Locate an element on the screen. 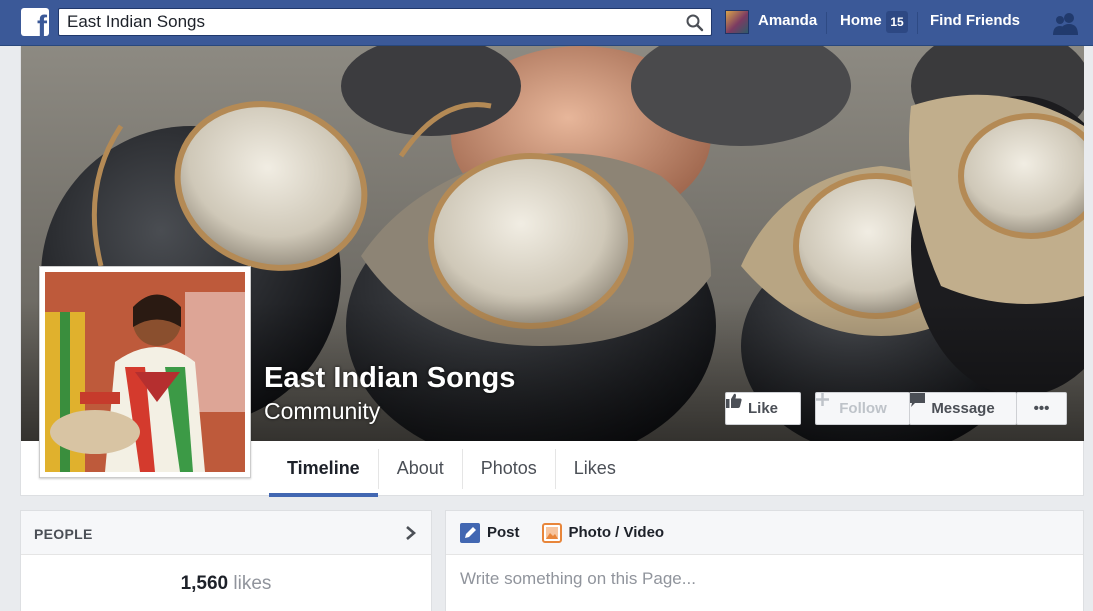  search-box is located at coordinates (385, 22).